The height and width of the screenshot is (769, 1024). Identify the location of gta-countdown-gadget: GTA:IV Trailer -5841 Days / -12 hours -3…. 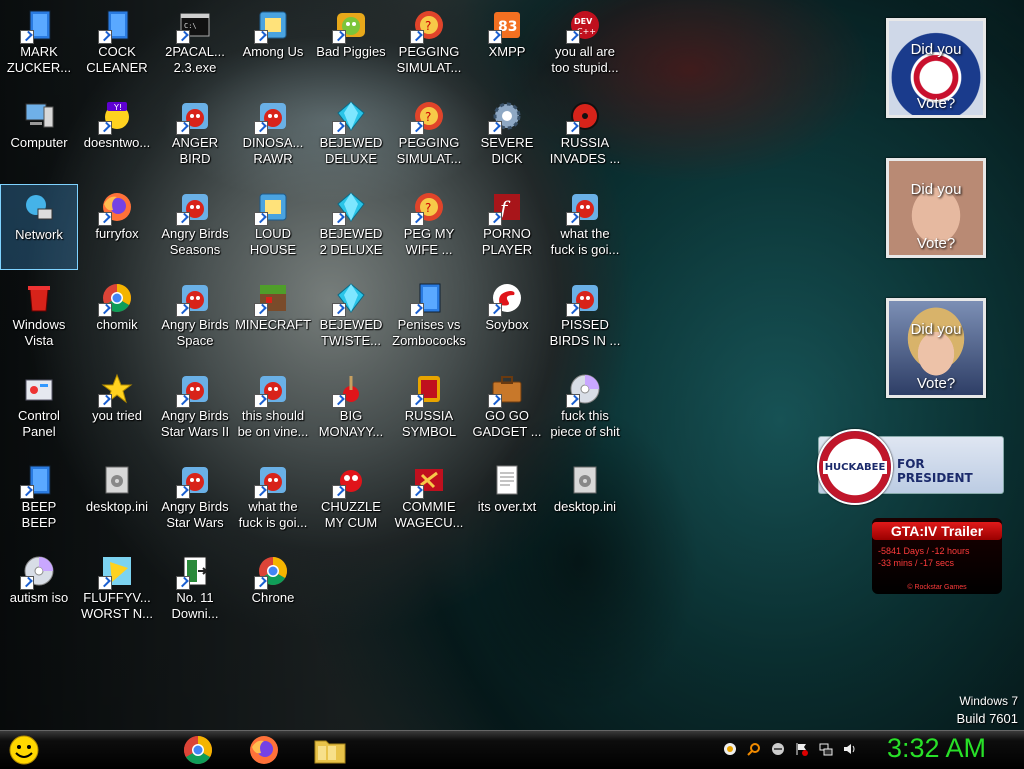
(937, 556).